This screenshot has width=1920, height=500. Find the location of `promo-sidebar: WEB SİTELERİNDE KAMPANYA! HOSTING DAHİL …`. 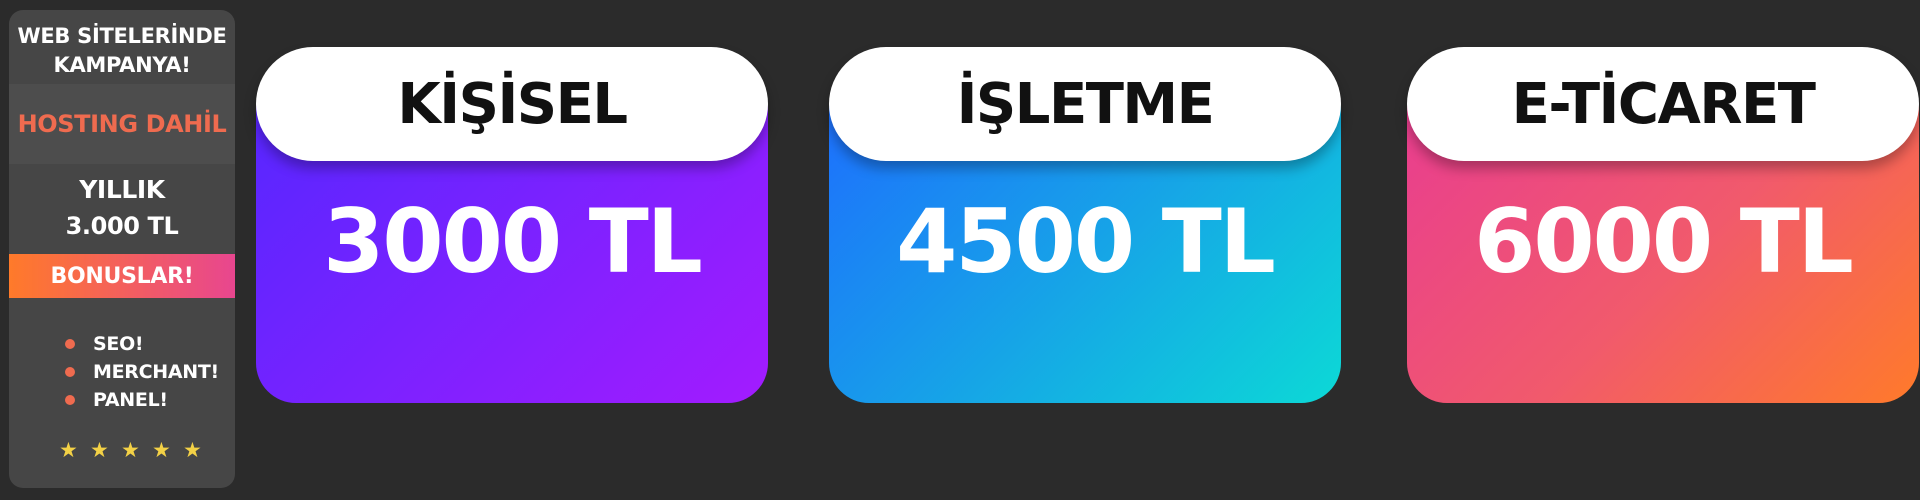

promo-sidebar: WEB SİTELERİNDE KAMPANYA! HOSTING DAHİL … is located at coordinates (122, 249).